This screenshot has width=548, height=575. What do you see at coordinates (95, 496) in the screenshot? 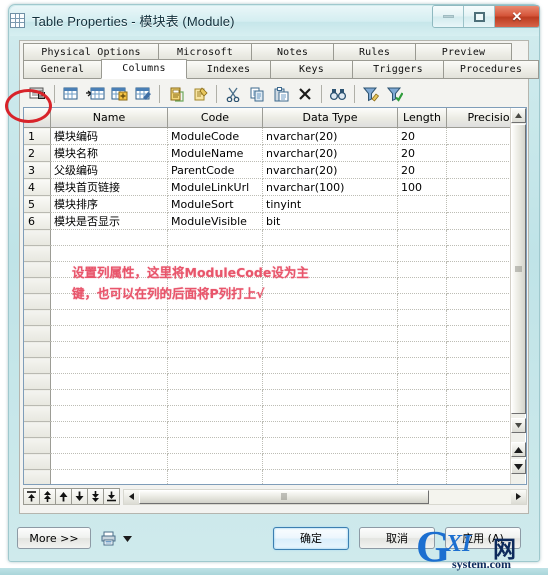
I see `move-down-multi-button` at bounding box center [95, 496].